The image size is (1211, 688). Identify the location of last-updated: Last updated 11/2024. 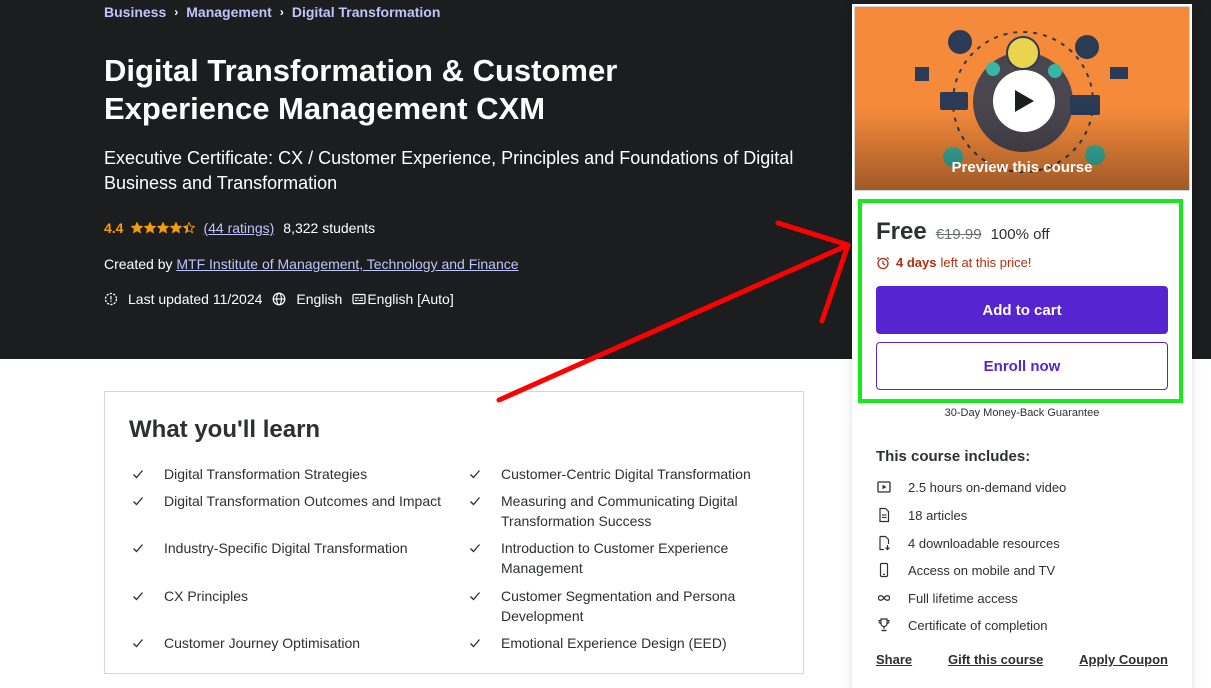
(195, 299).